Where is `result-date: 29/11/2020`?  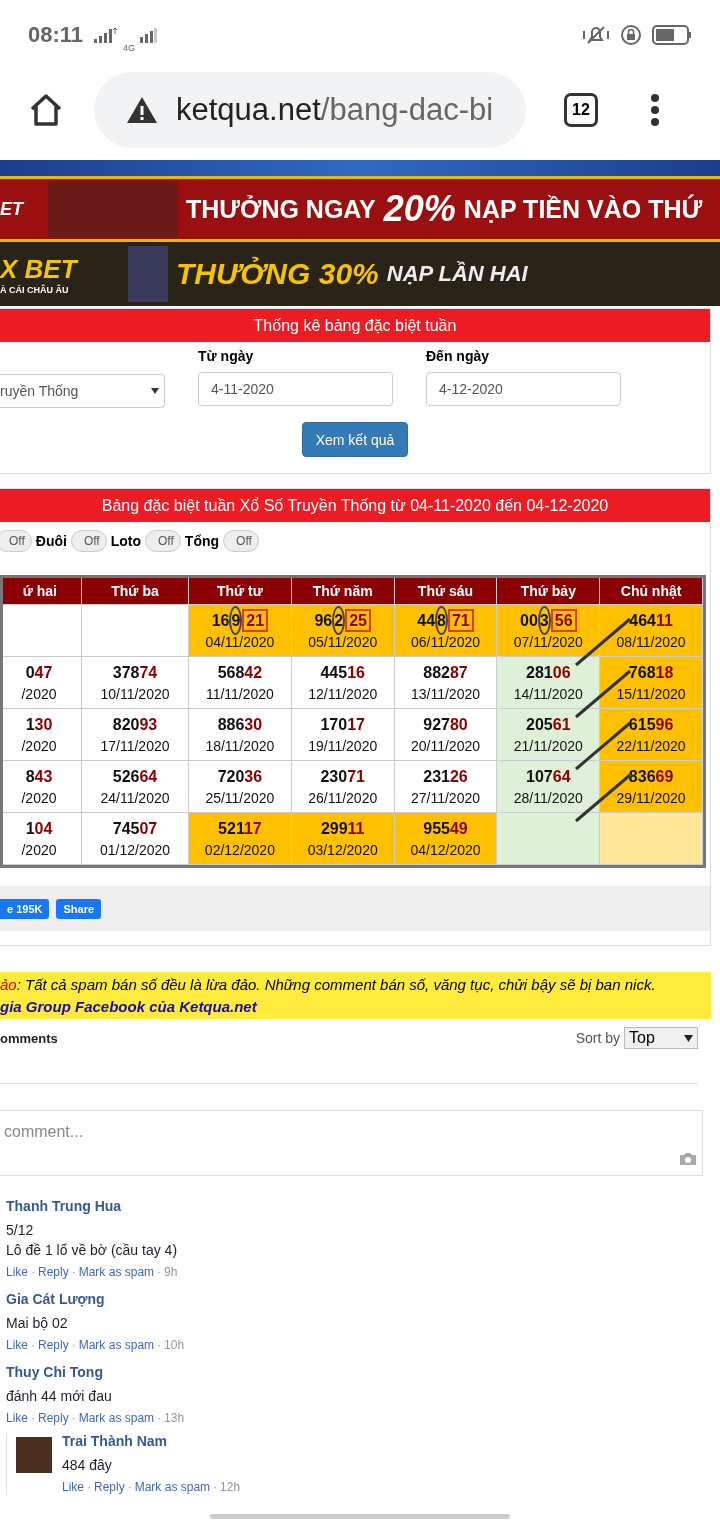
result-date: 29/11/2020 is located at coordinates (651, 797).